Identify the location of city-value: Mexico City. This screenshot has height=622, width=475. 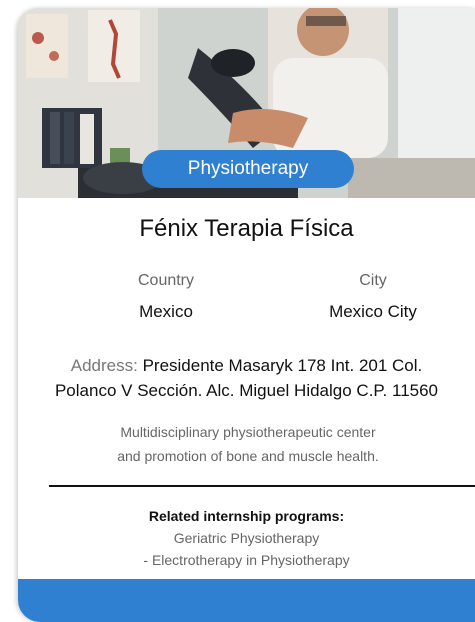
(373, 311).